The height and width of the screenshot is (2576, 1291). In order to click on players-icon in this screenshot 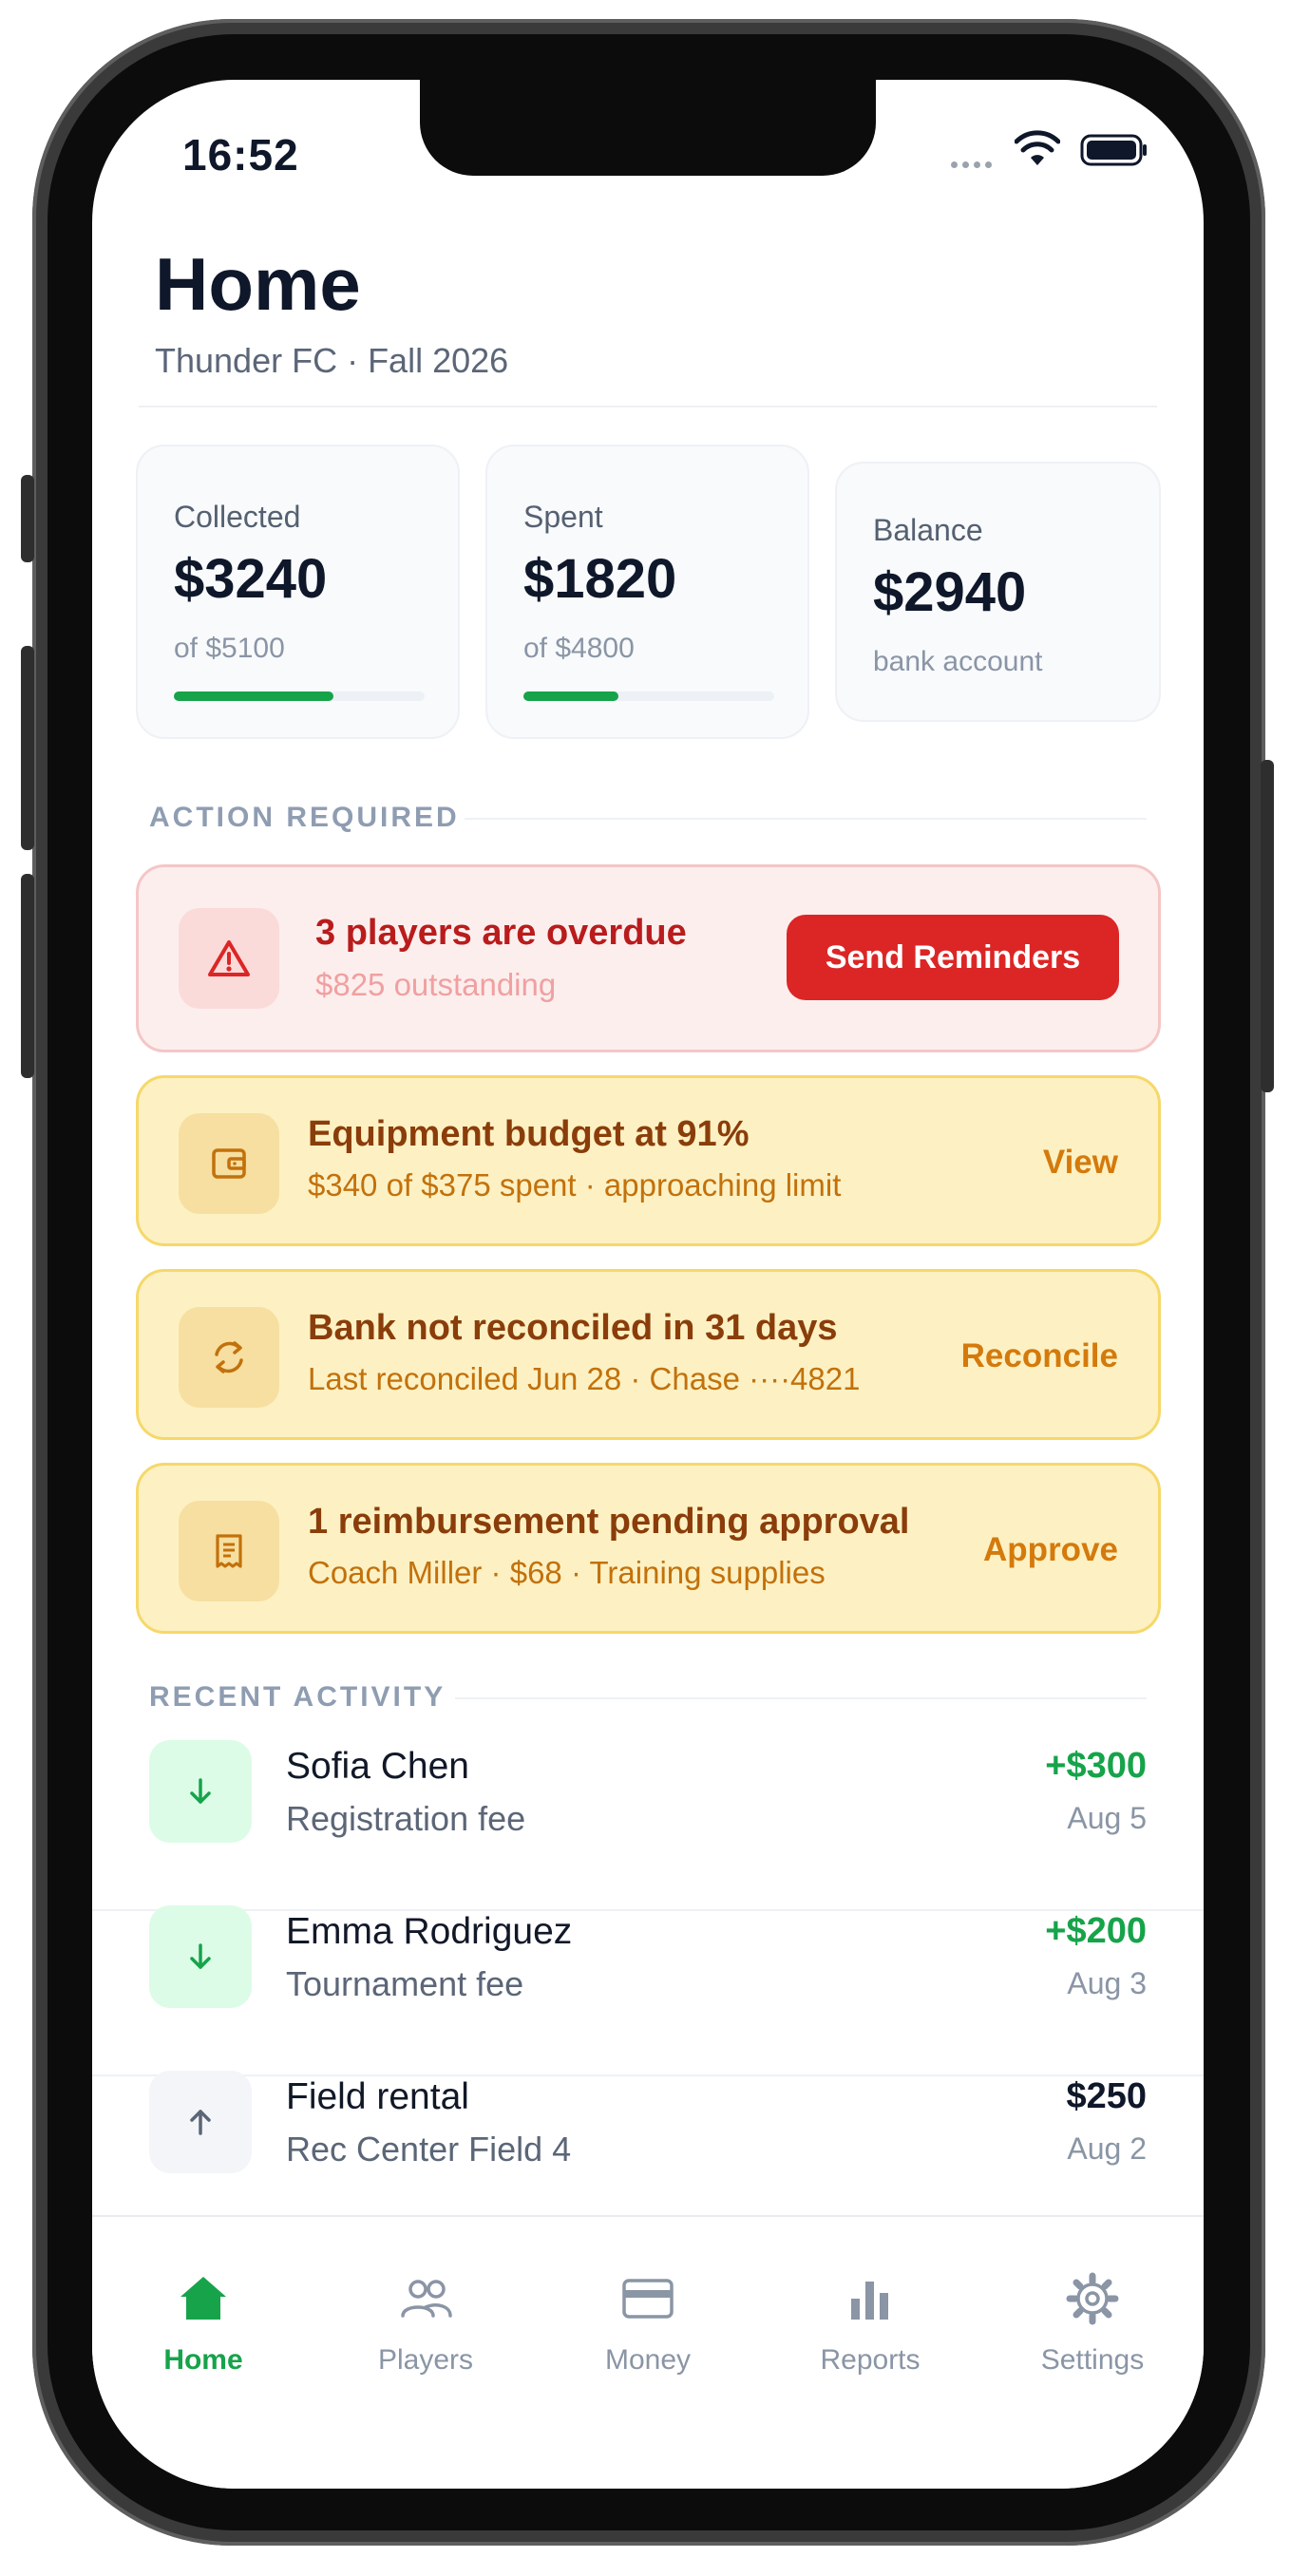, I will do `click(426, 2299)`.